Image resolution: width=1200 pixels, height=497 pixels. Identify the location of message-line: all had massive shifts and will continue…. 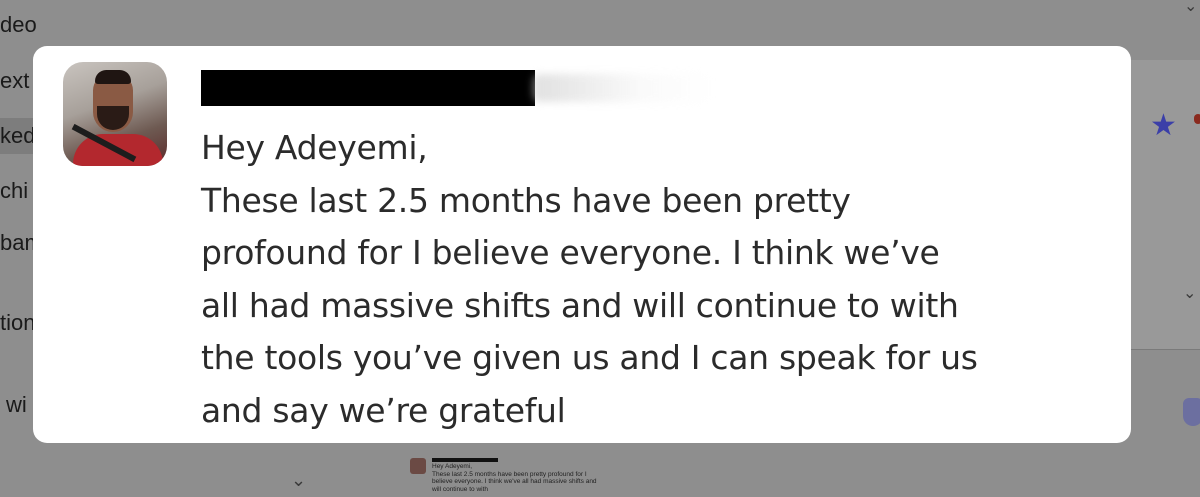
(580, 305).